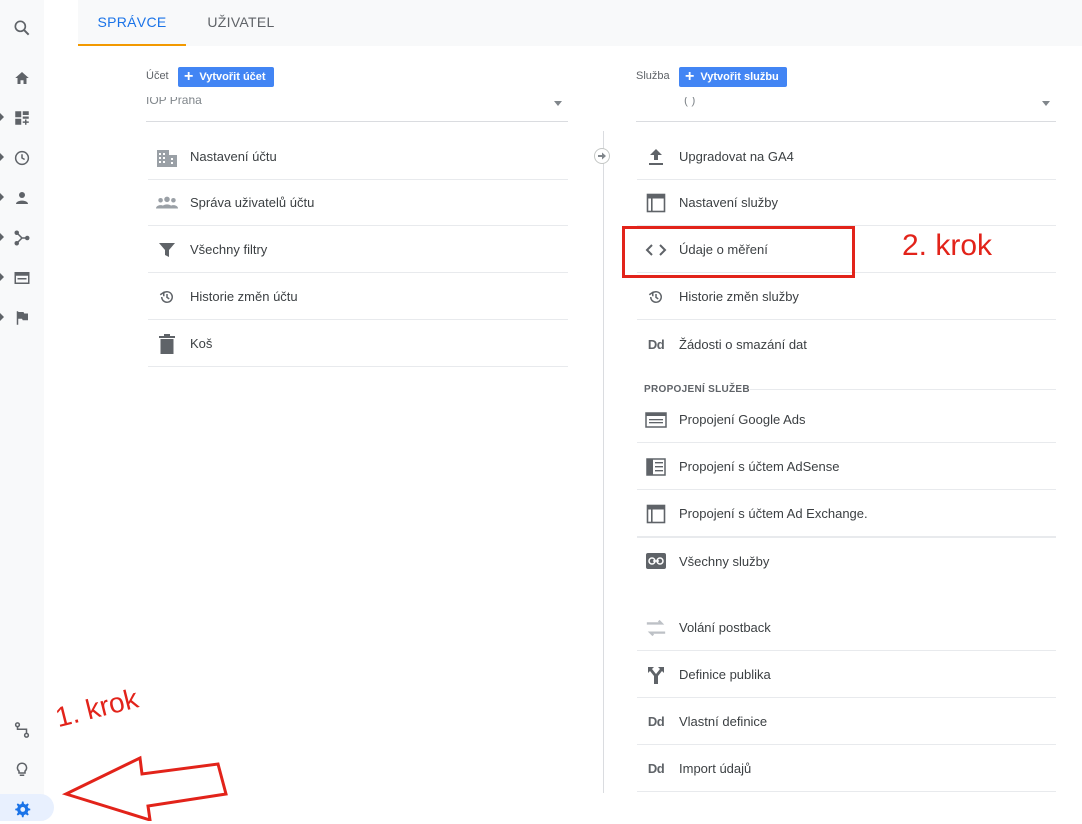  I want to click on property-history-item: Historie změn služby, so click(846, 297).